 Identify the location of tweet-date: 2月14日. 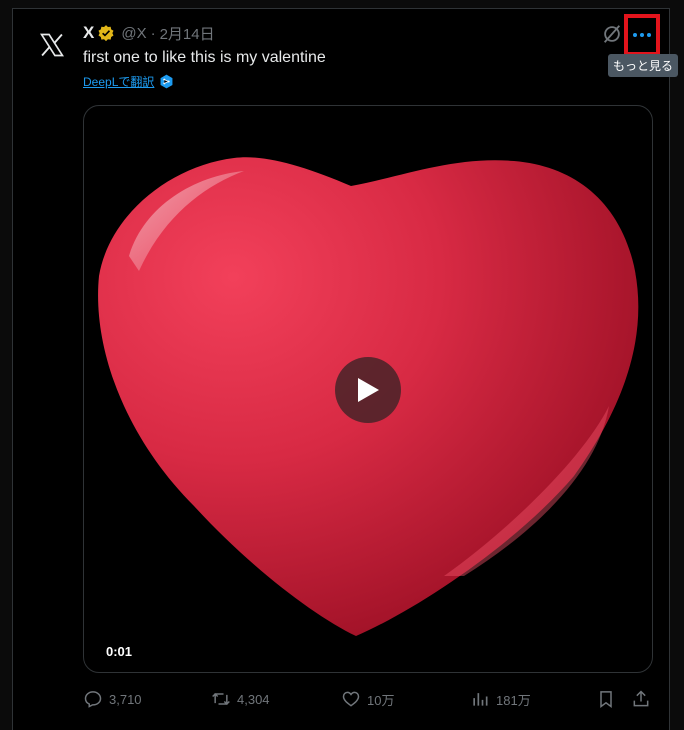
(187, 33).